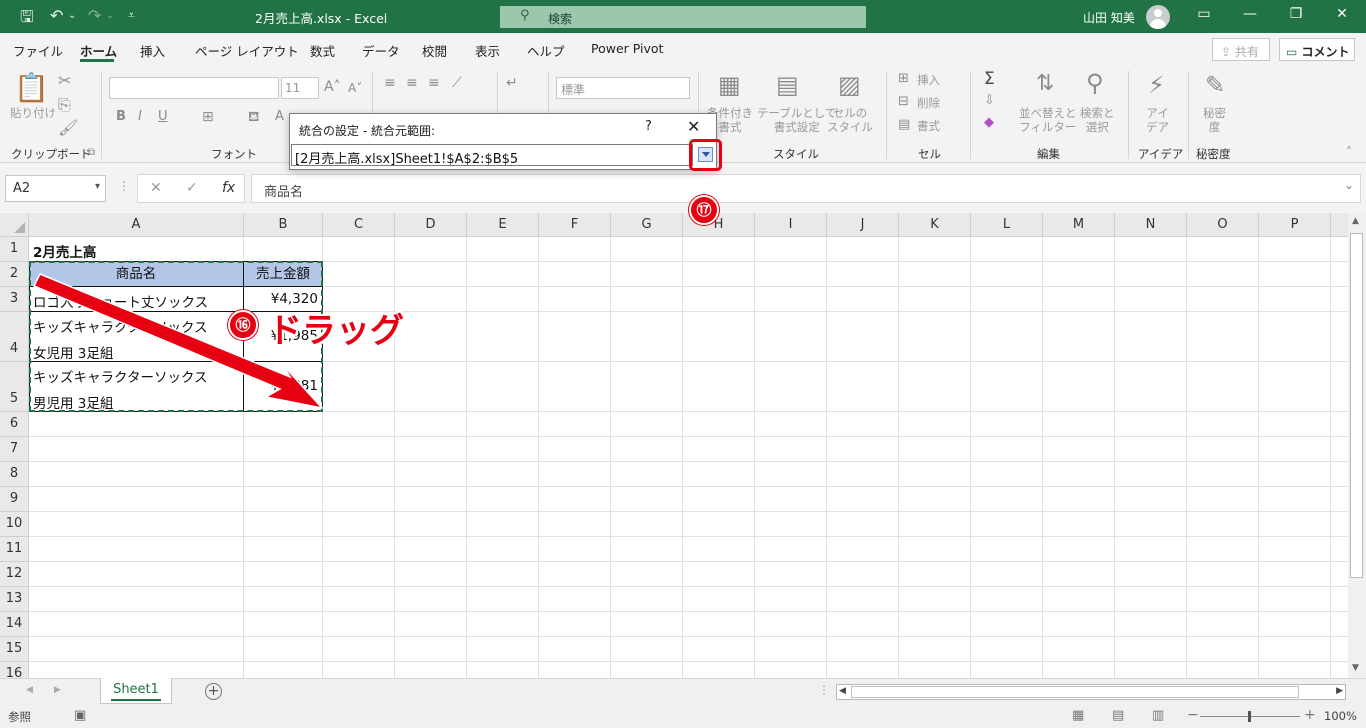 This screenshot has width=1366, height=728. I want to click on step-16-badge: ⑯, so click(243, 325).